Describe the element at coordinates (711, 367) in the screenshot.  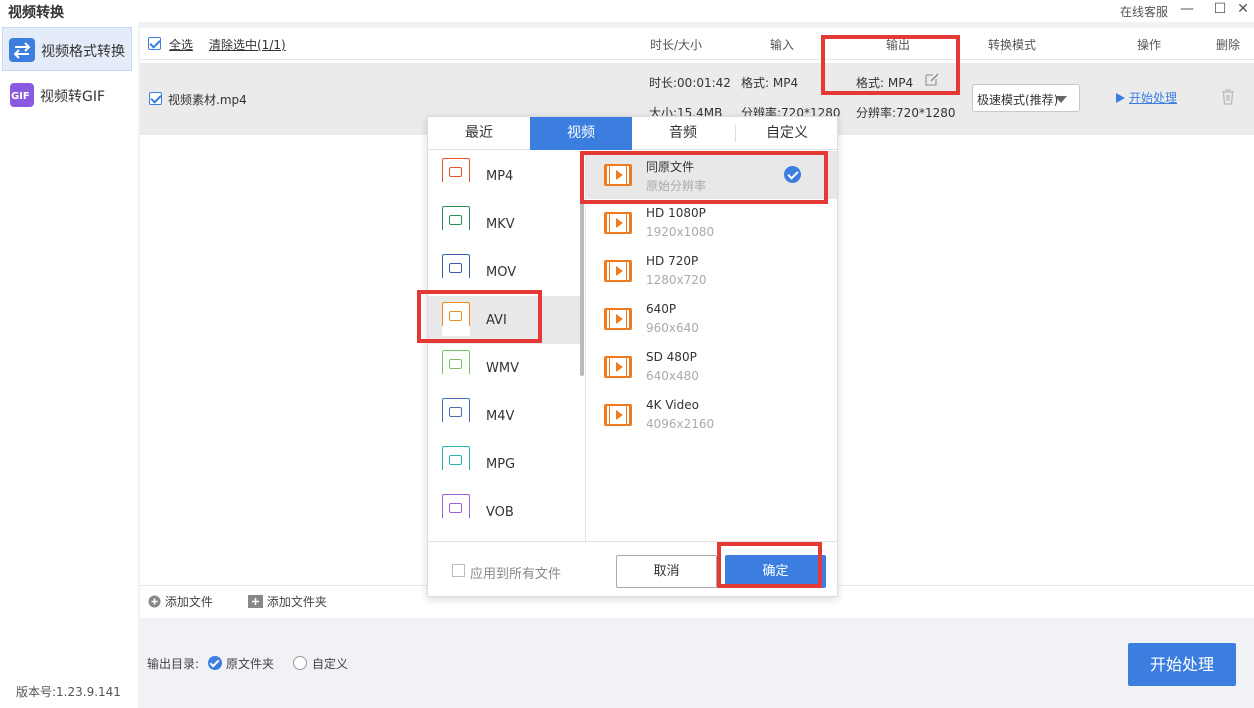
I see `resolution-item: SD 480P 640x480` at that location.